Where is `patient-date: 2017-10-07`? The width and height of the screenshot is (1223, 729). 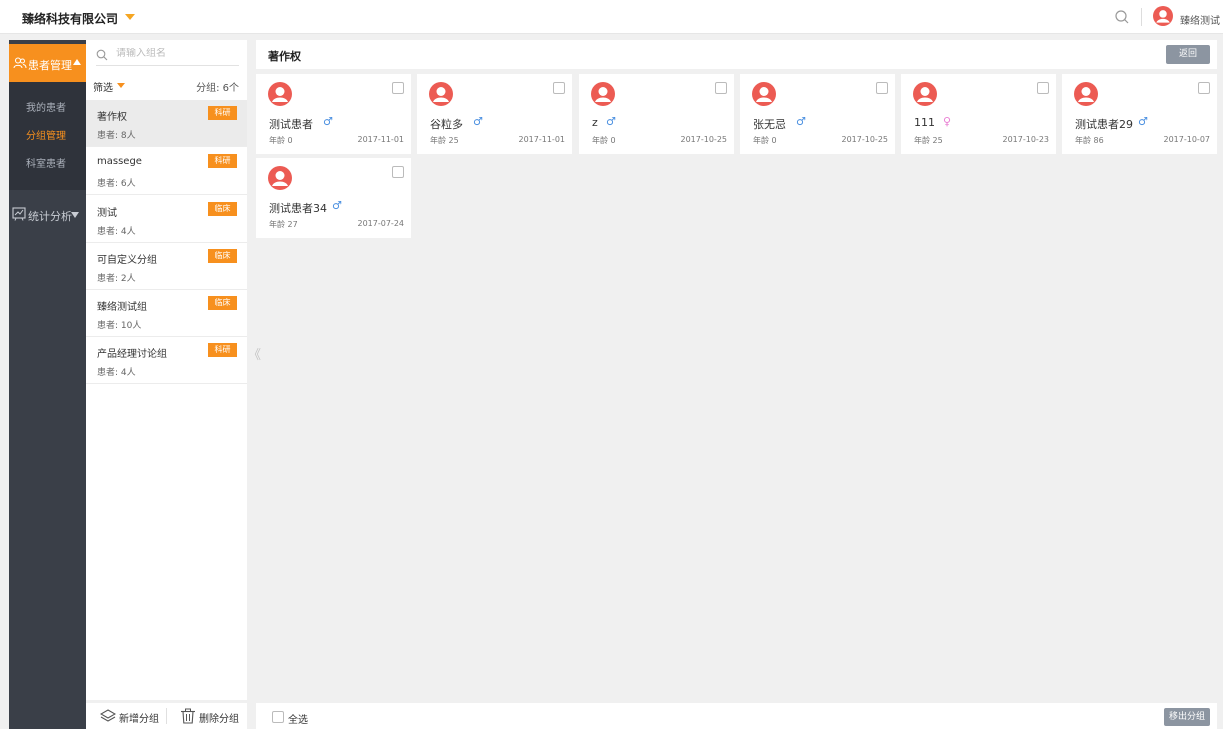
patient-date: 2017-10-07 is located at coordinates (1187, 139).